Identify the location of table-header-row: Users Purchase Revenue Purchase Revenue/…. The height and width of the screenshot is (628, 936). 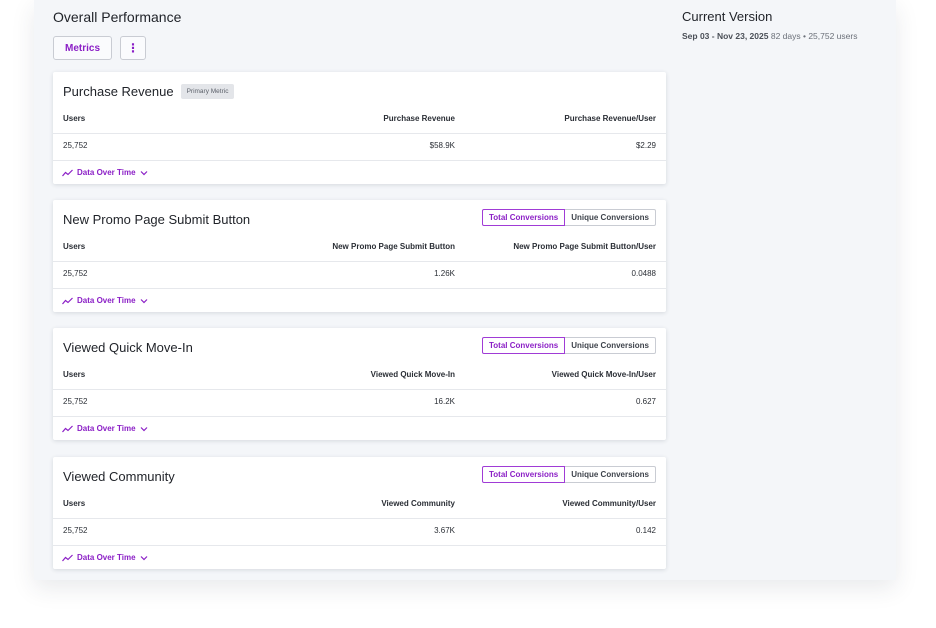
(359, 120).